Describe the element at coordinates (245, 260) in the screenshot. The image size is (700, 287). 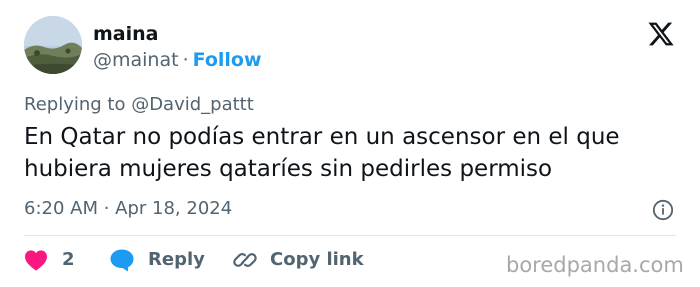
I see `link-icon` at that location.